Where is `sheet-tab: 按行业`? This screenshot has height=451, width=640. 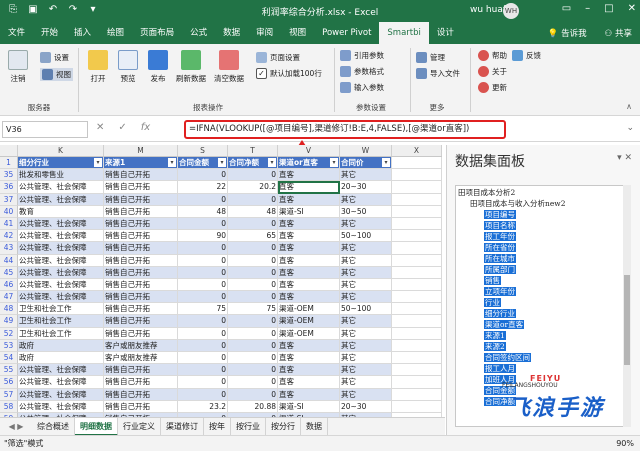
sheet-tab: 按行业 is located at coordinates (248, 426).